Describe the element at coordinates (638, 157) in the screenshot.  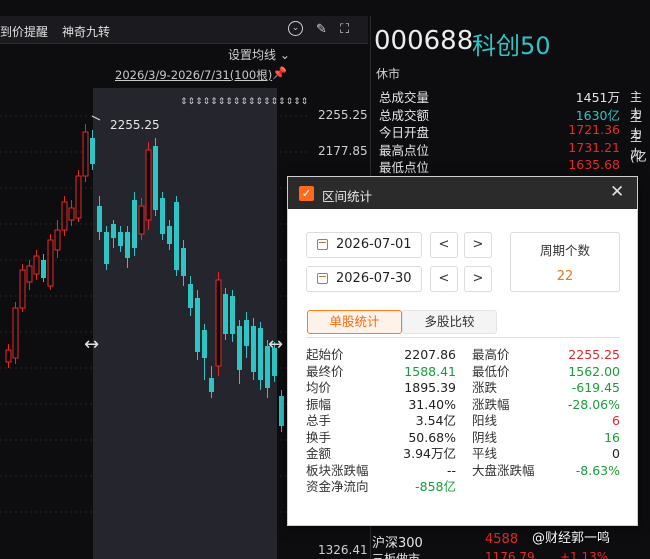
I see `side-label: (亿` at that location.